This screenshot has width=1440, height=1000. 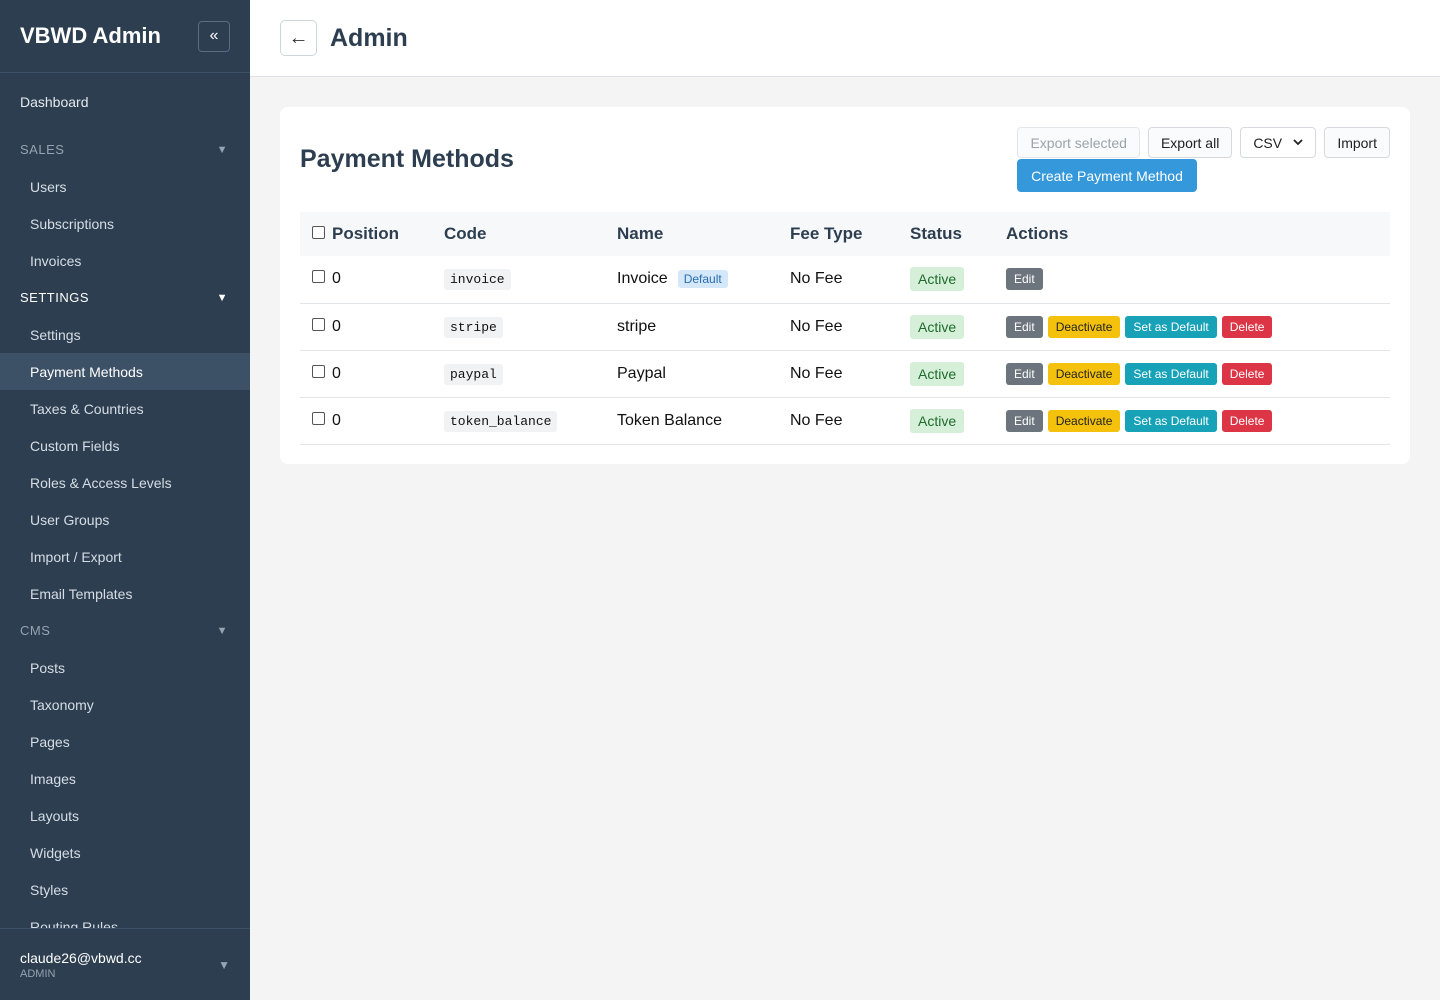 I want to click on column-header-fee-type: Fee Type, so click(x=850, y=234).